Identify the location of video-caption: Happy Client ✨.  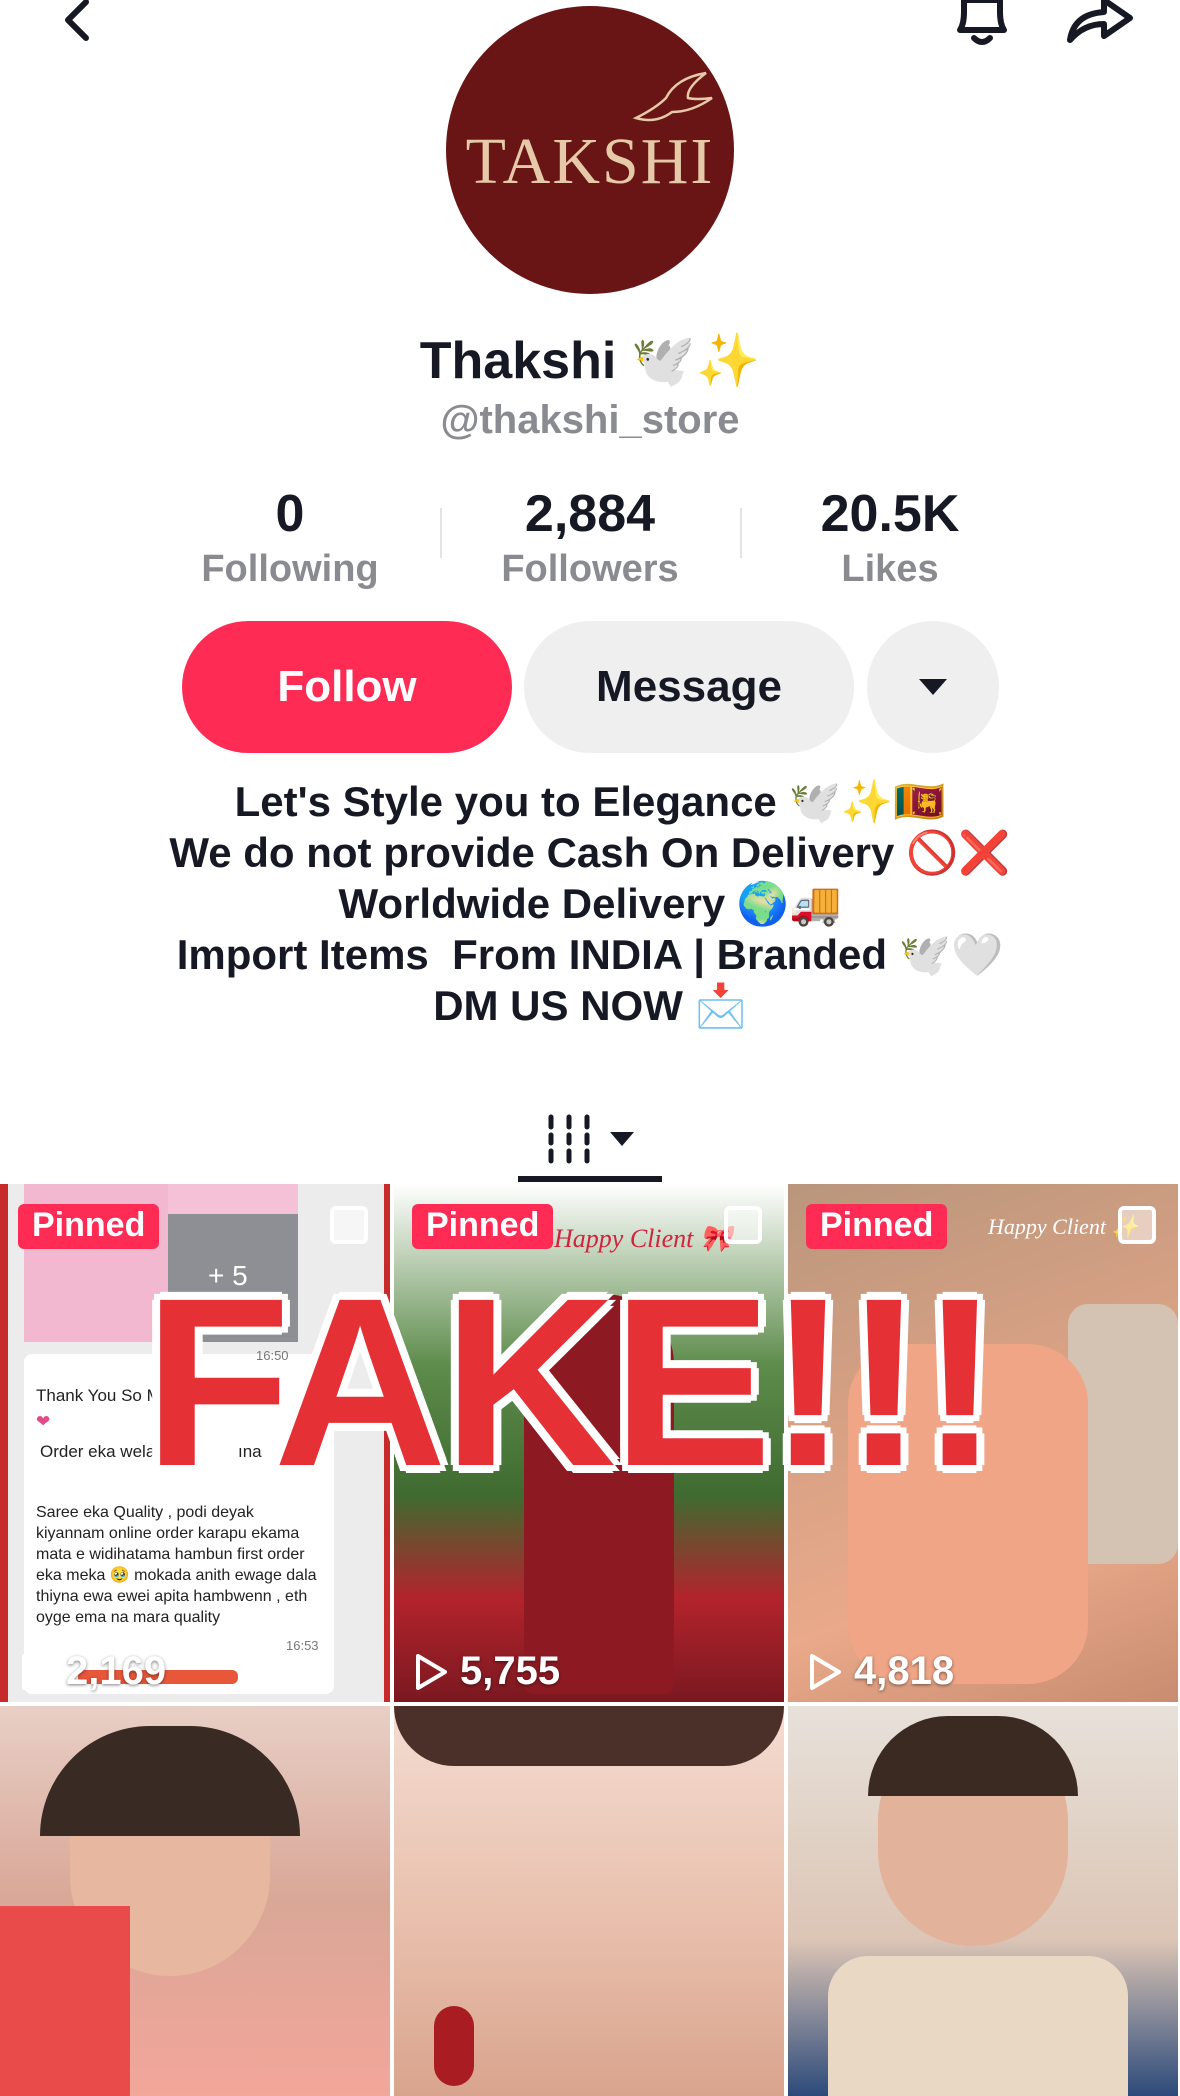
(1063, 1226).